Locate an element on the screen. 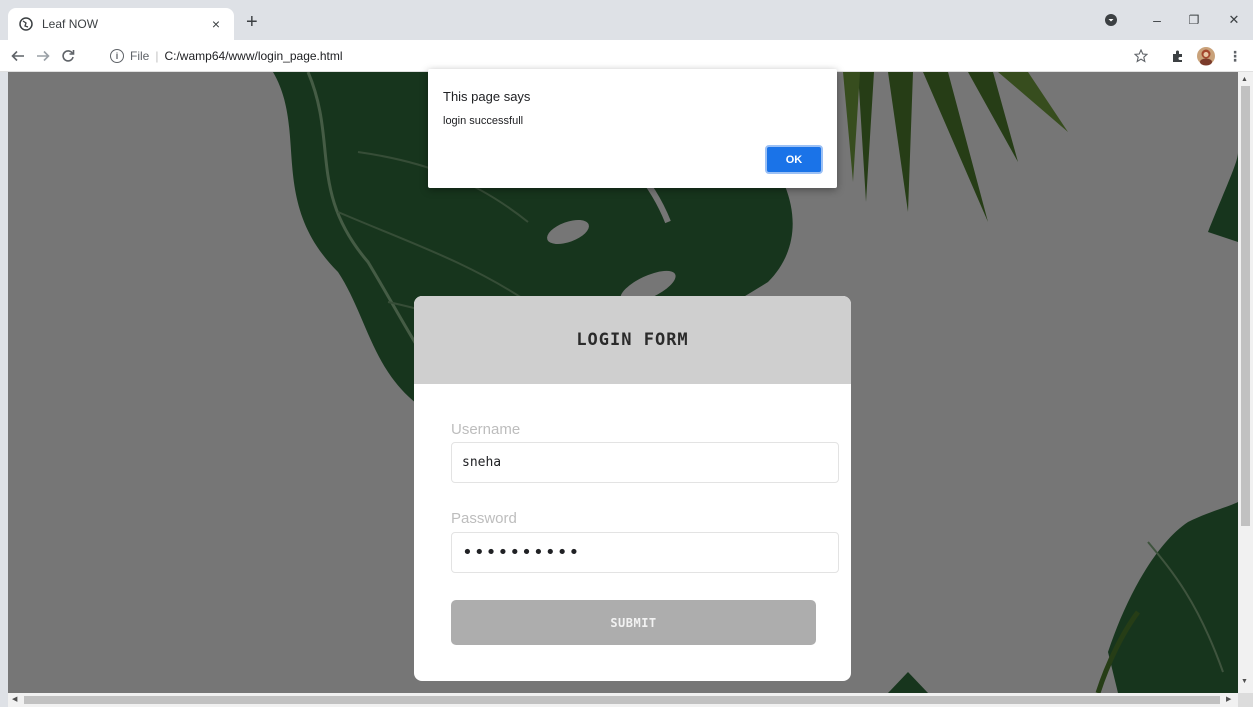 The height and width of the screenshot is (707, 1253). login-form-header: LOGIN FORM is located at coordinates (632, 340).